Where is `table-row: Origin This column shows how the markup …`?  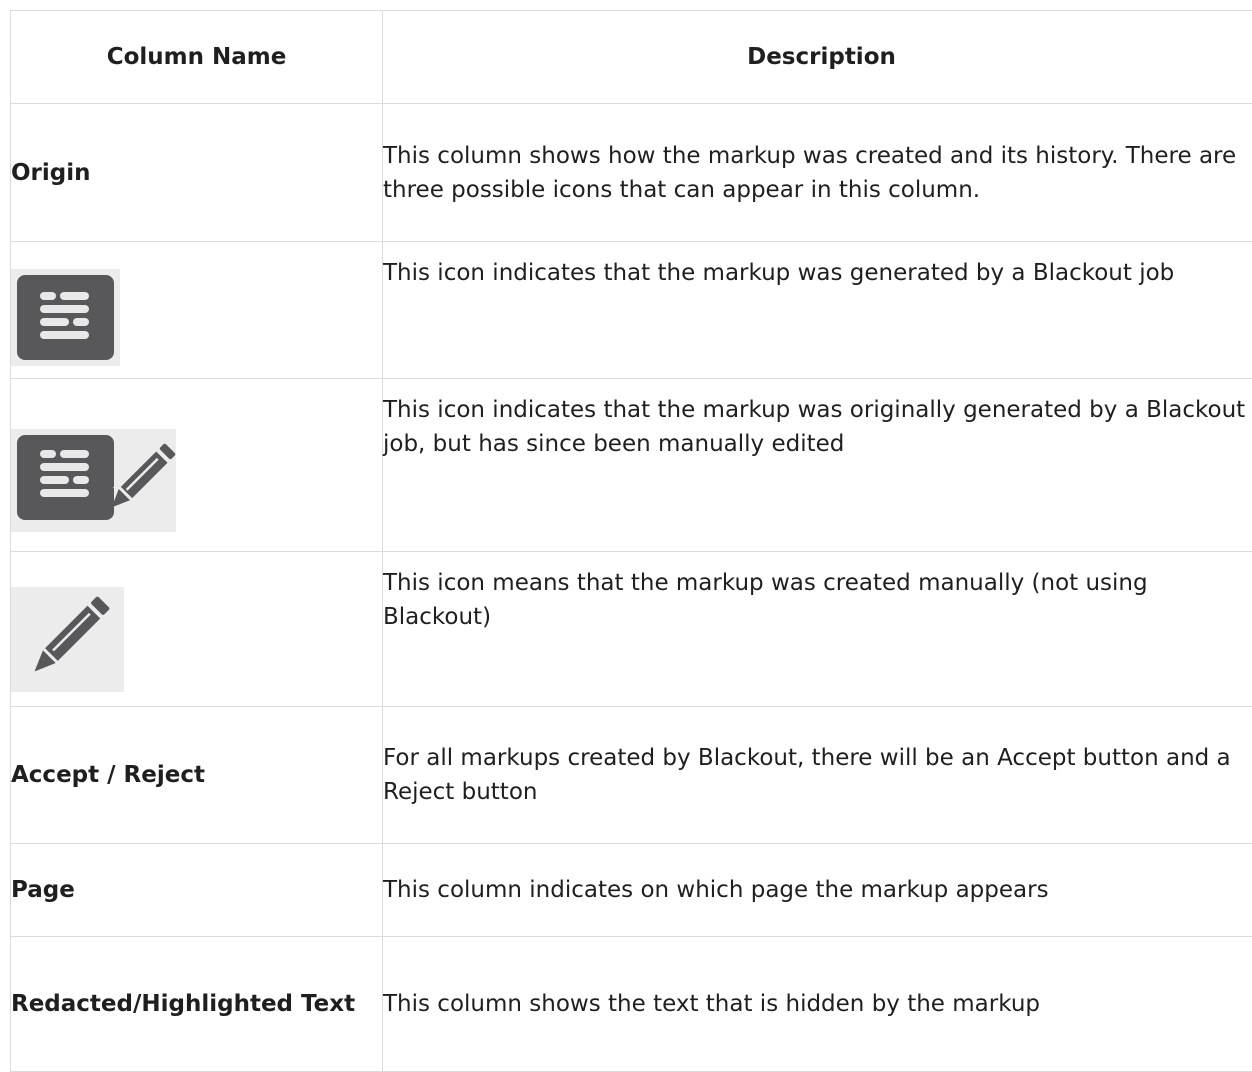
table-row: Origin This column shows how the markup … is located at coordinates (631, 172).